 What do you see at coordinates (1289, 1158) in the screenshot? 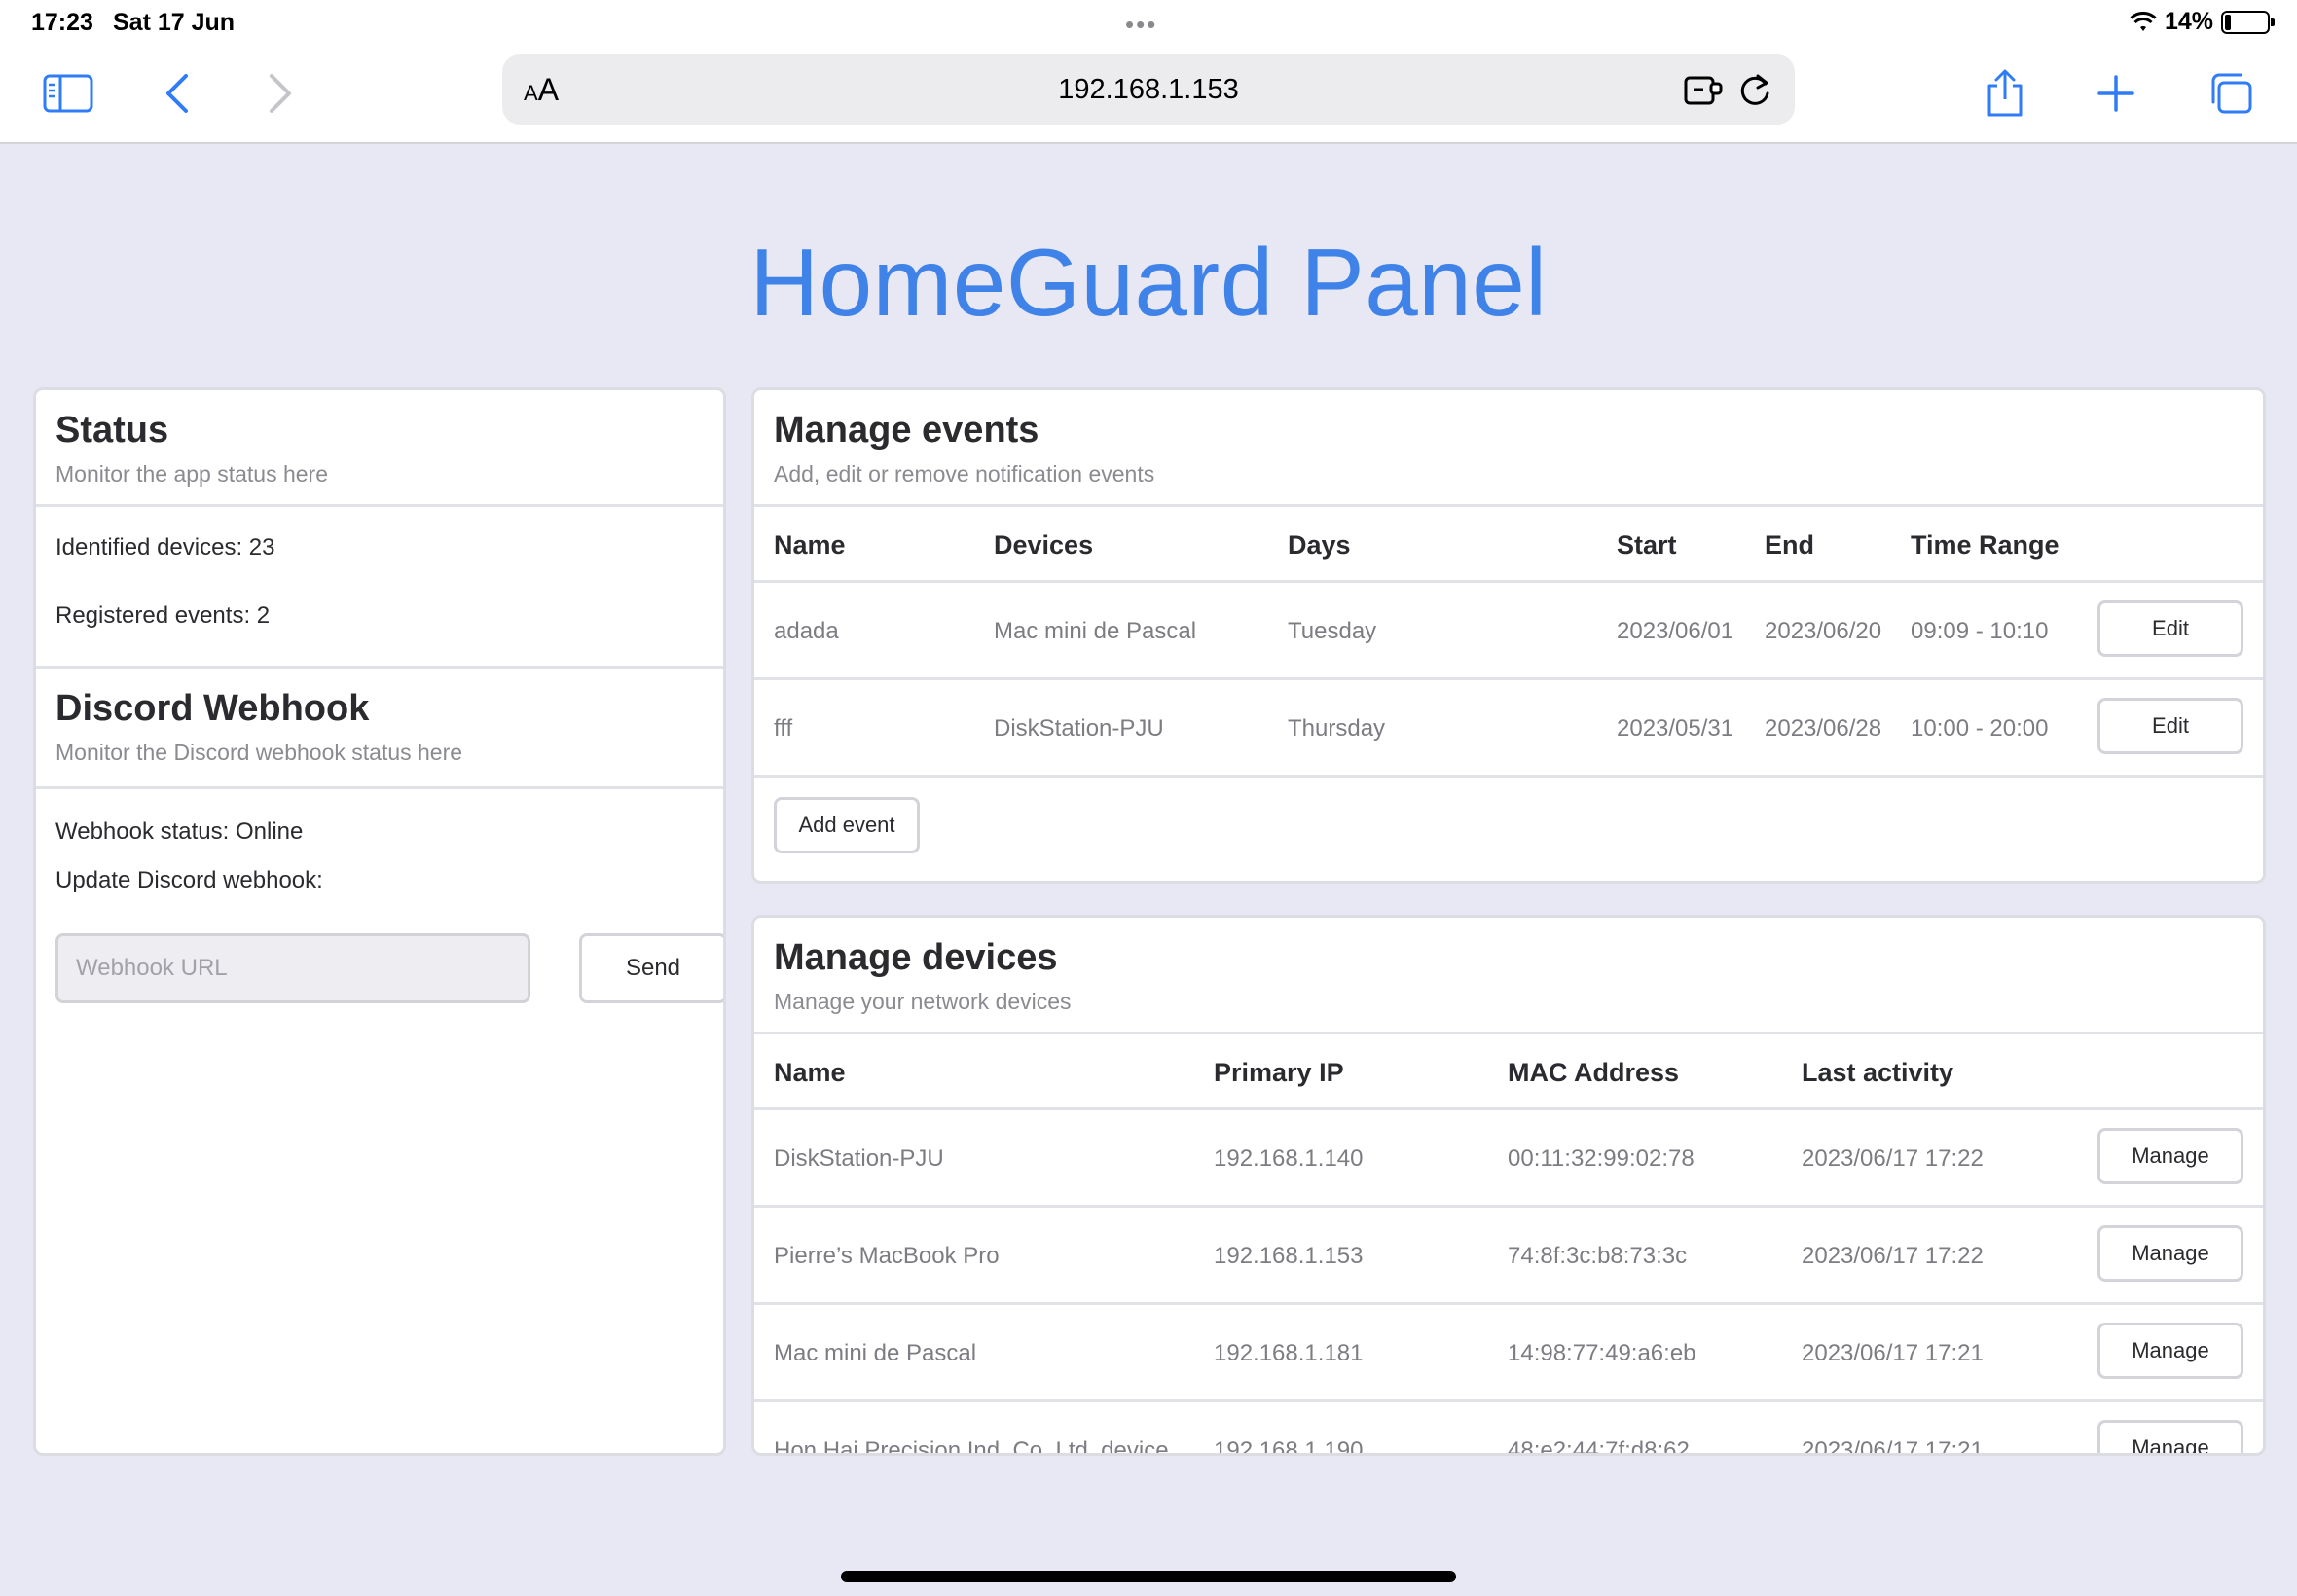
I see `device-ip: 192.168.1.140` at bounding box center [1289, 1158].